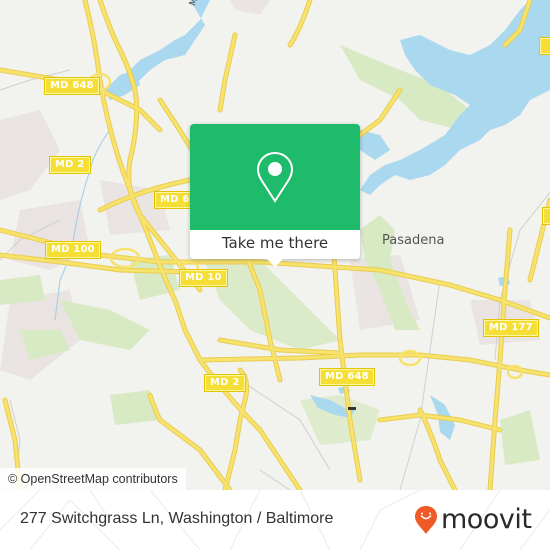  I want to click on location-popup: Take me there, so click(275, 195).